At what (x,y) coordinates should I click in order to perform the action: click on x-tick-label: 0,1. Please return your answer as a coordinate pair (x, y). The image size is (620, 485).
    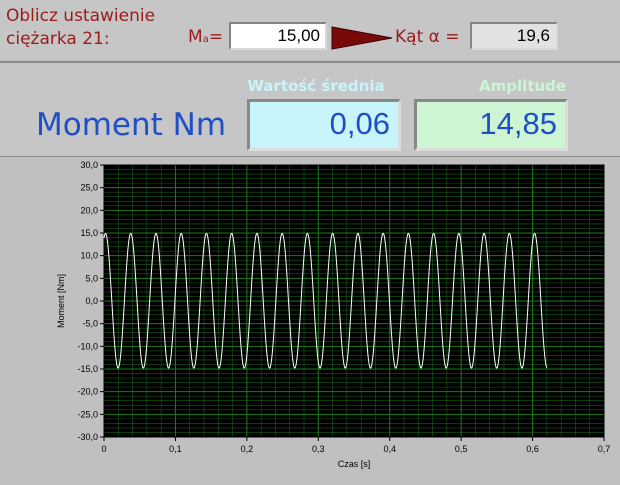
    Looking at the image, I should click on (175, 449).